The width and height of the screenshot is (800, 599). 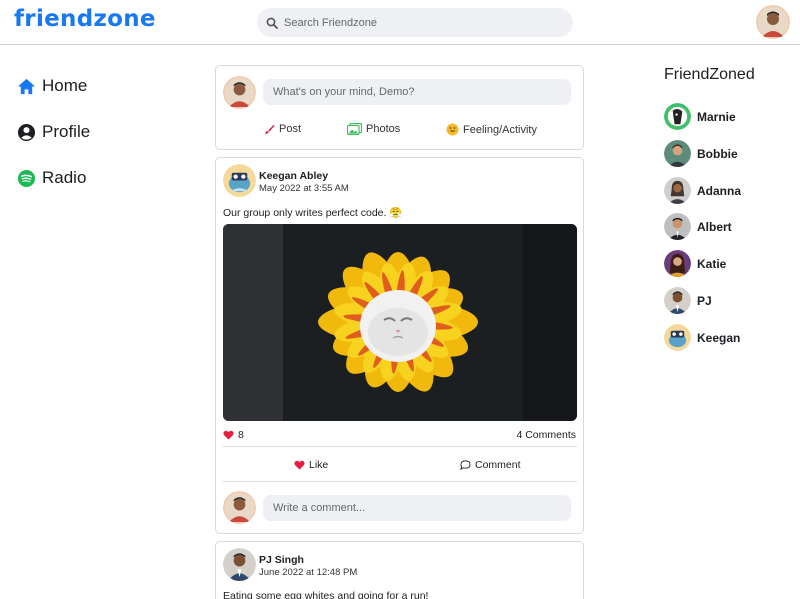 I want to click on composer-photos-label: Photos, so click(x=383, y=129).